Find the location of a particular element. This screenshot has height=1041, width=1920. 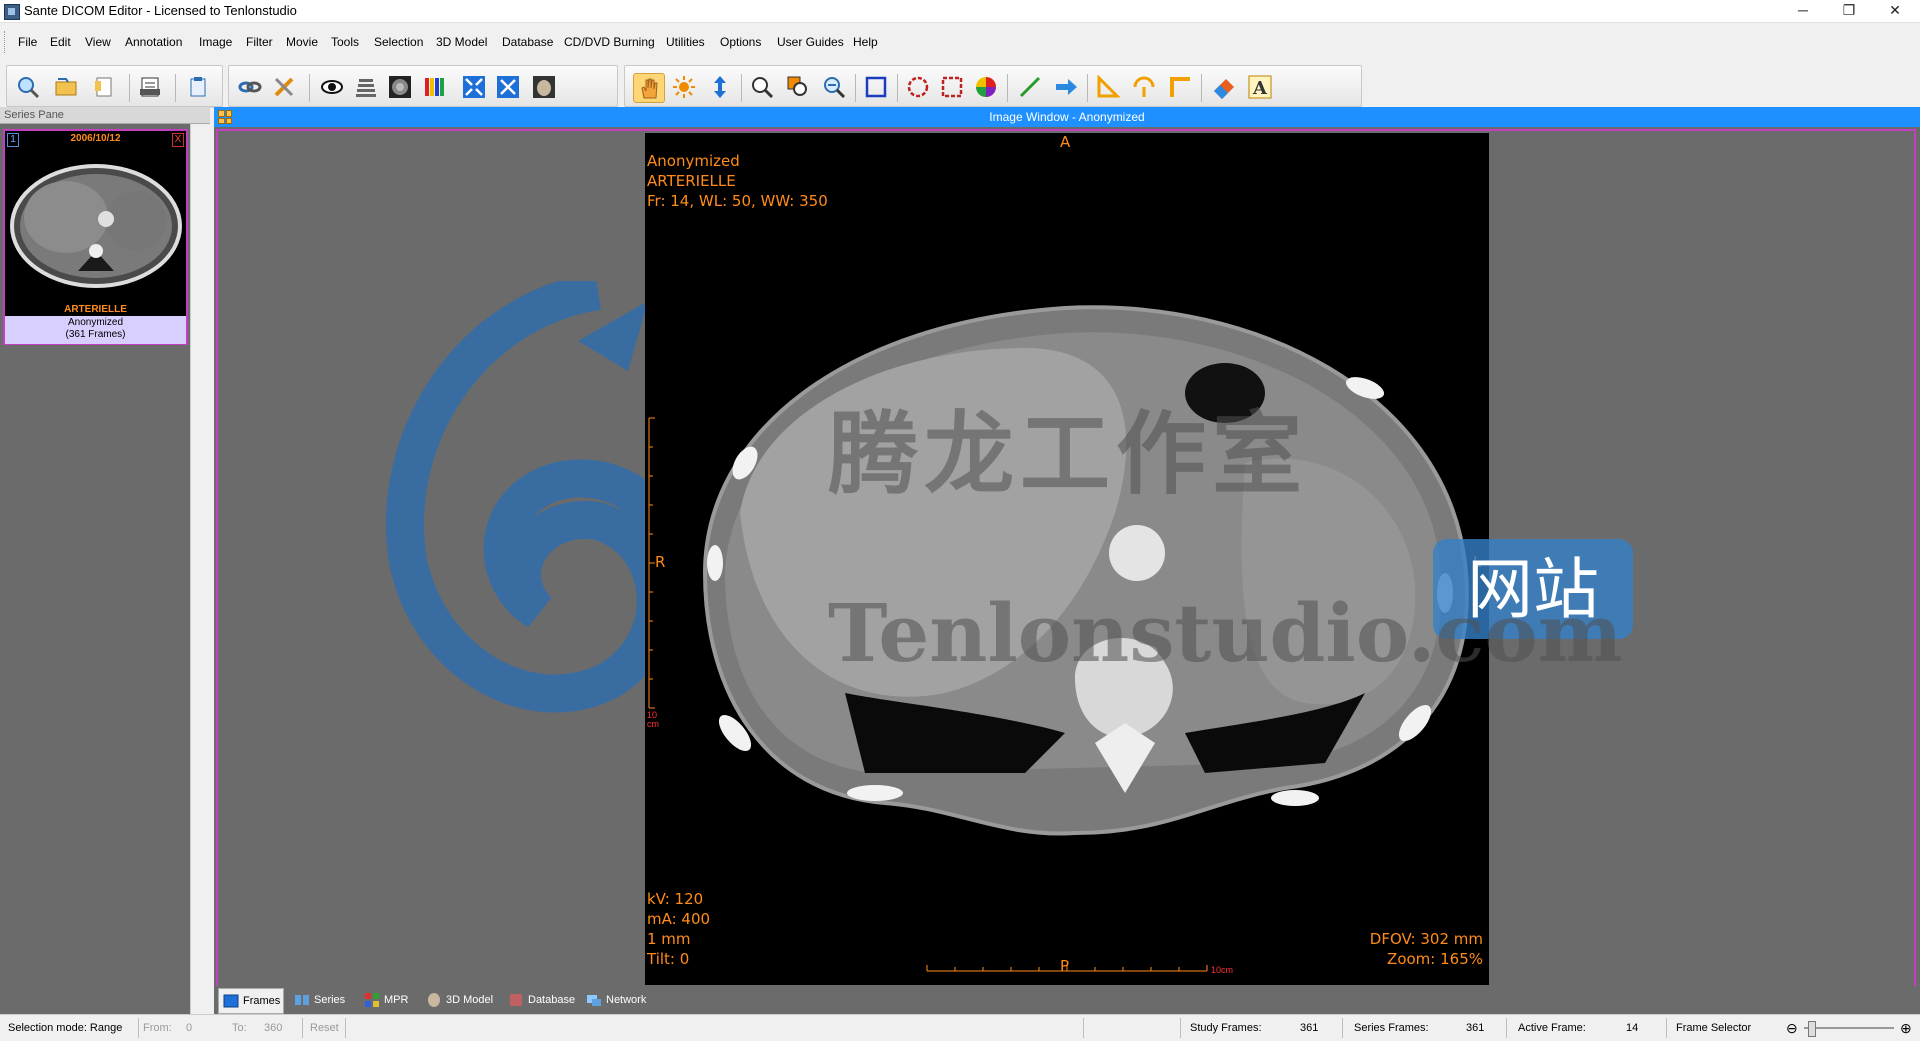

menu-user-guides: User Guides is located at coordinates (810, 42).